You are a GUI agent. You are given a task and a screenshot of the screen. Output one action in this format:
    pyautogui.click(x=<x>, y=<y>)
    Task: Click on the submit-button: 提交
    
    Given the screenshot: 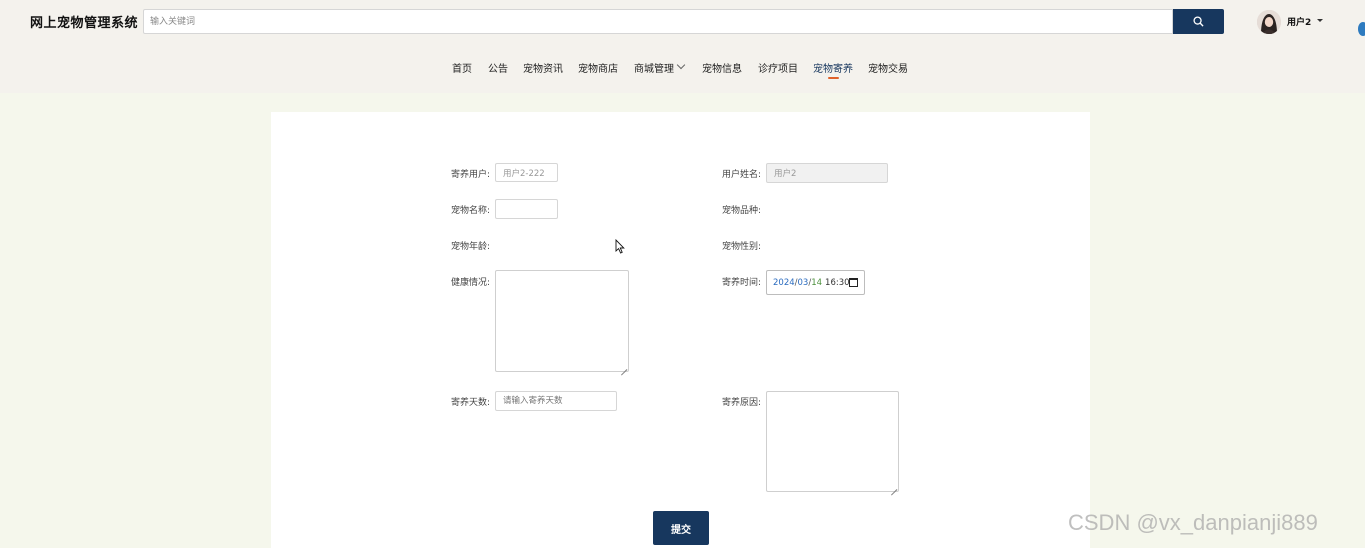 What is the action you would take?
    pyautogui.click(x=681, y=528)
    